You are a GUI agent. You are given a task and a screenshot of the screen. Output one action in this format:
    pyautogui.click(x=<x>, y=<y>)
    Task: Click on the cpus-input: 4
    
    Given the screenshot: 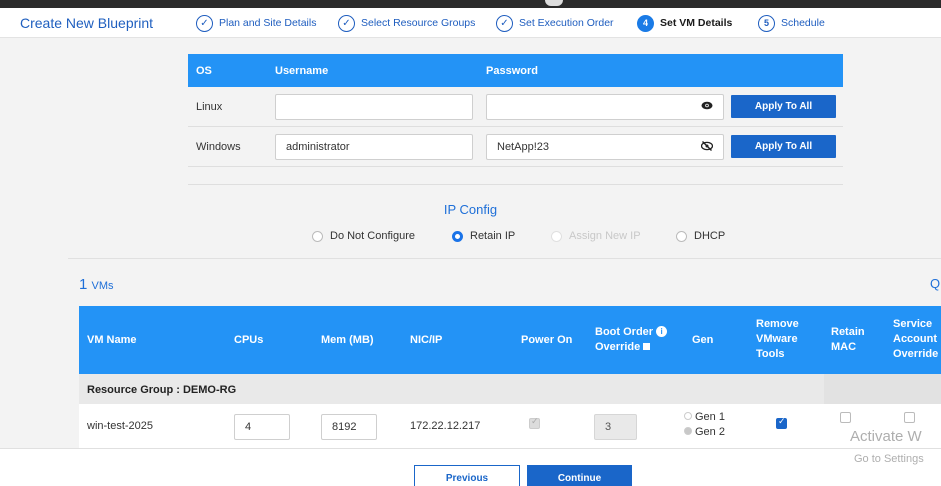 What is the action you would take?
    pyautogui.click(x=262, y=427)
    